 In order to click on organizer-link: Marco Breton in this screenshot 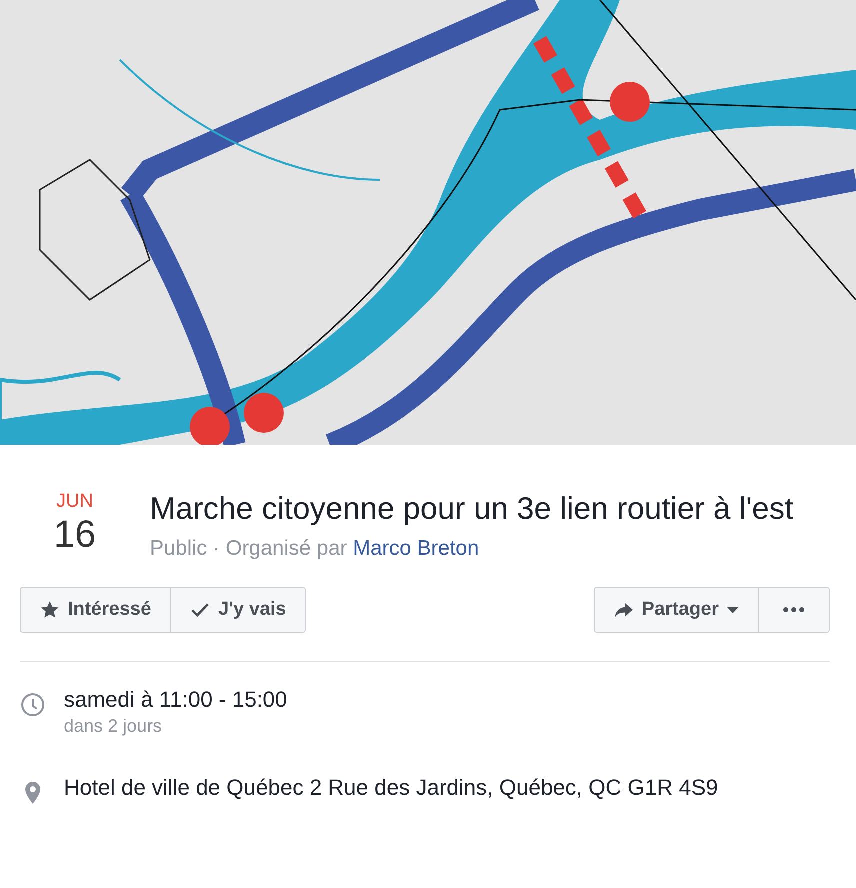, I will do `click(416, 548)`.